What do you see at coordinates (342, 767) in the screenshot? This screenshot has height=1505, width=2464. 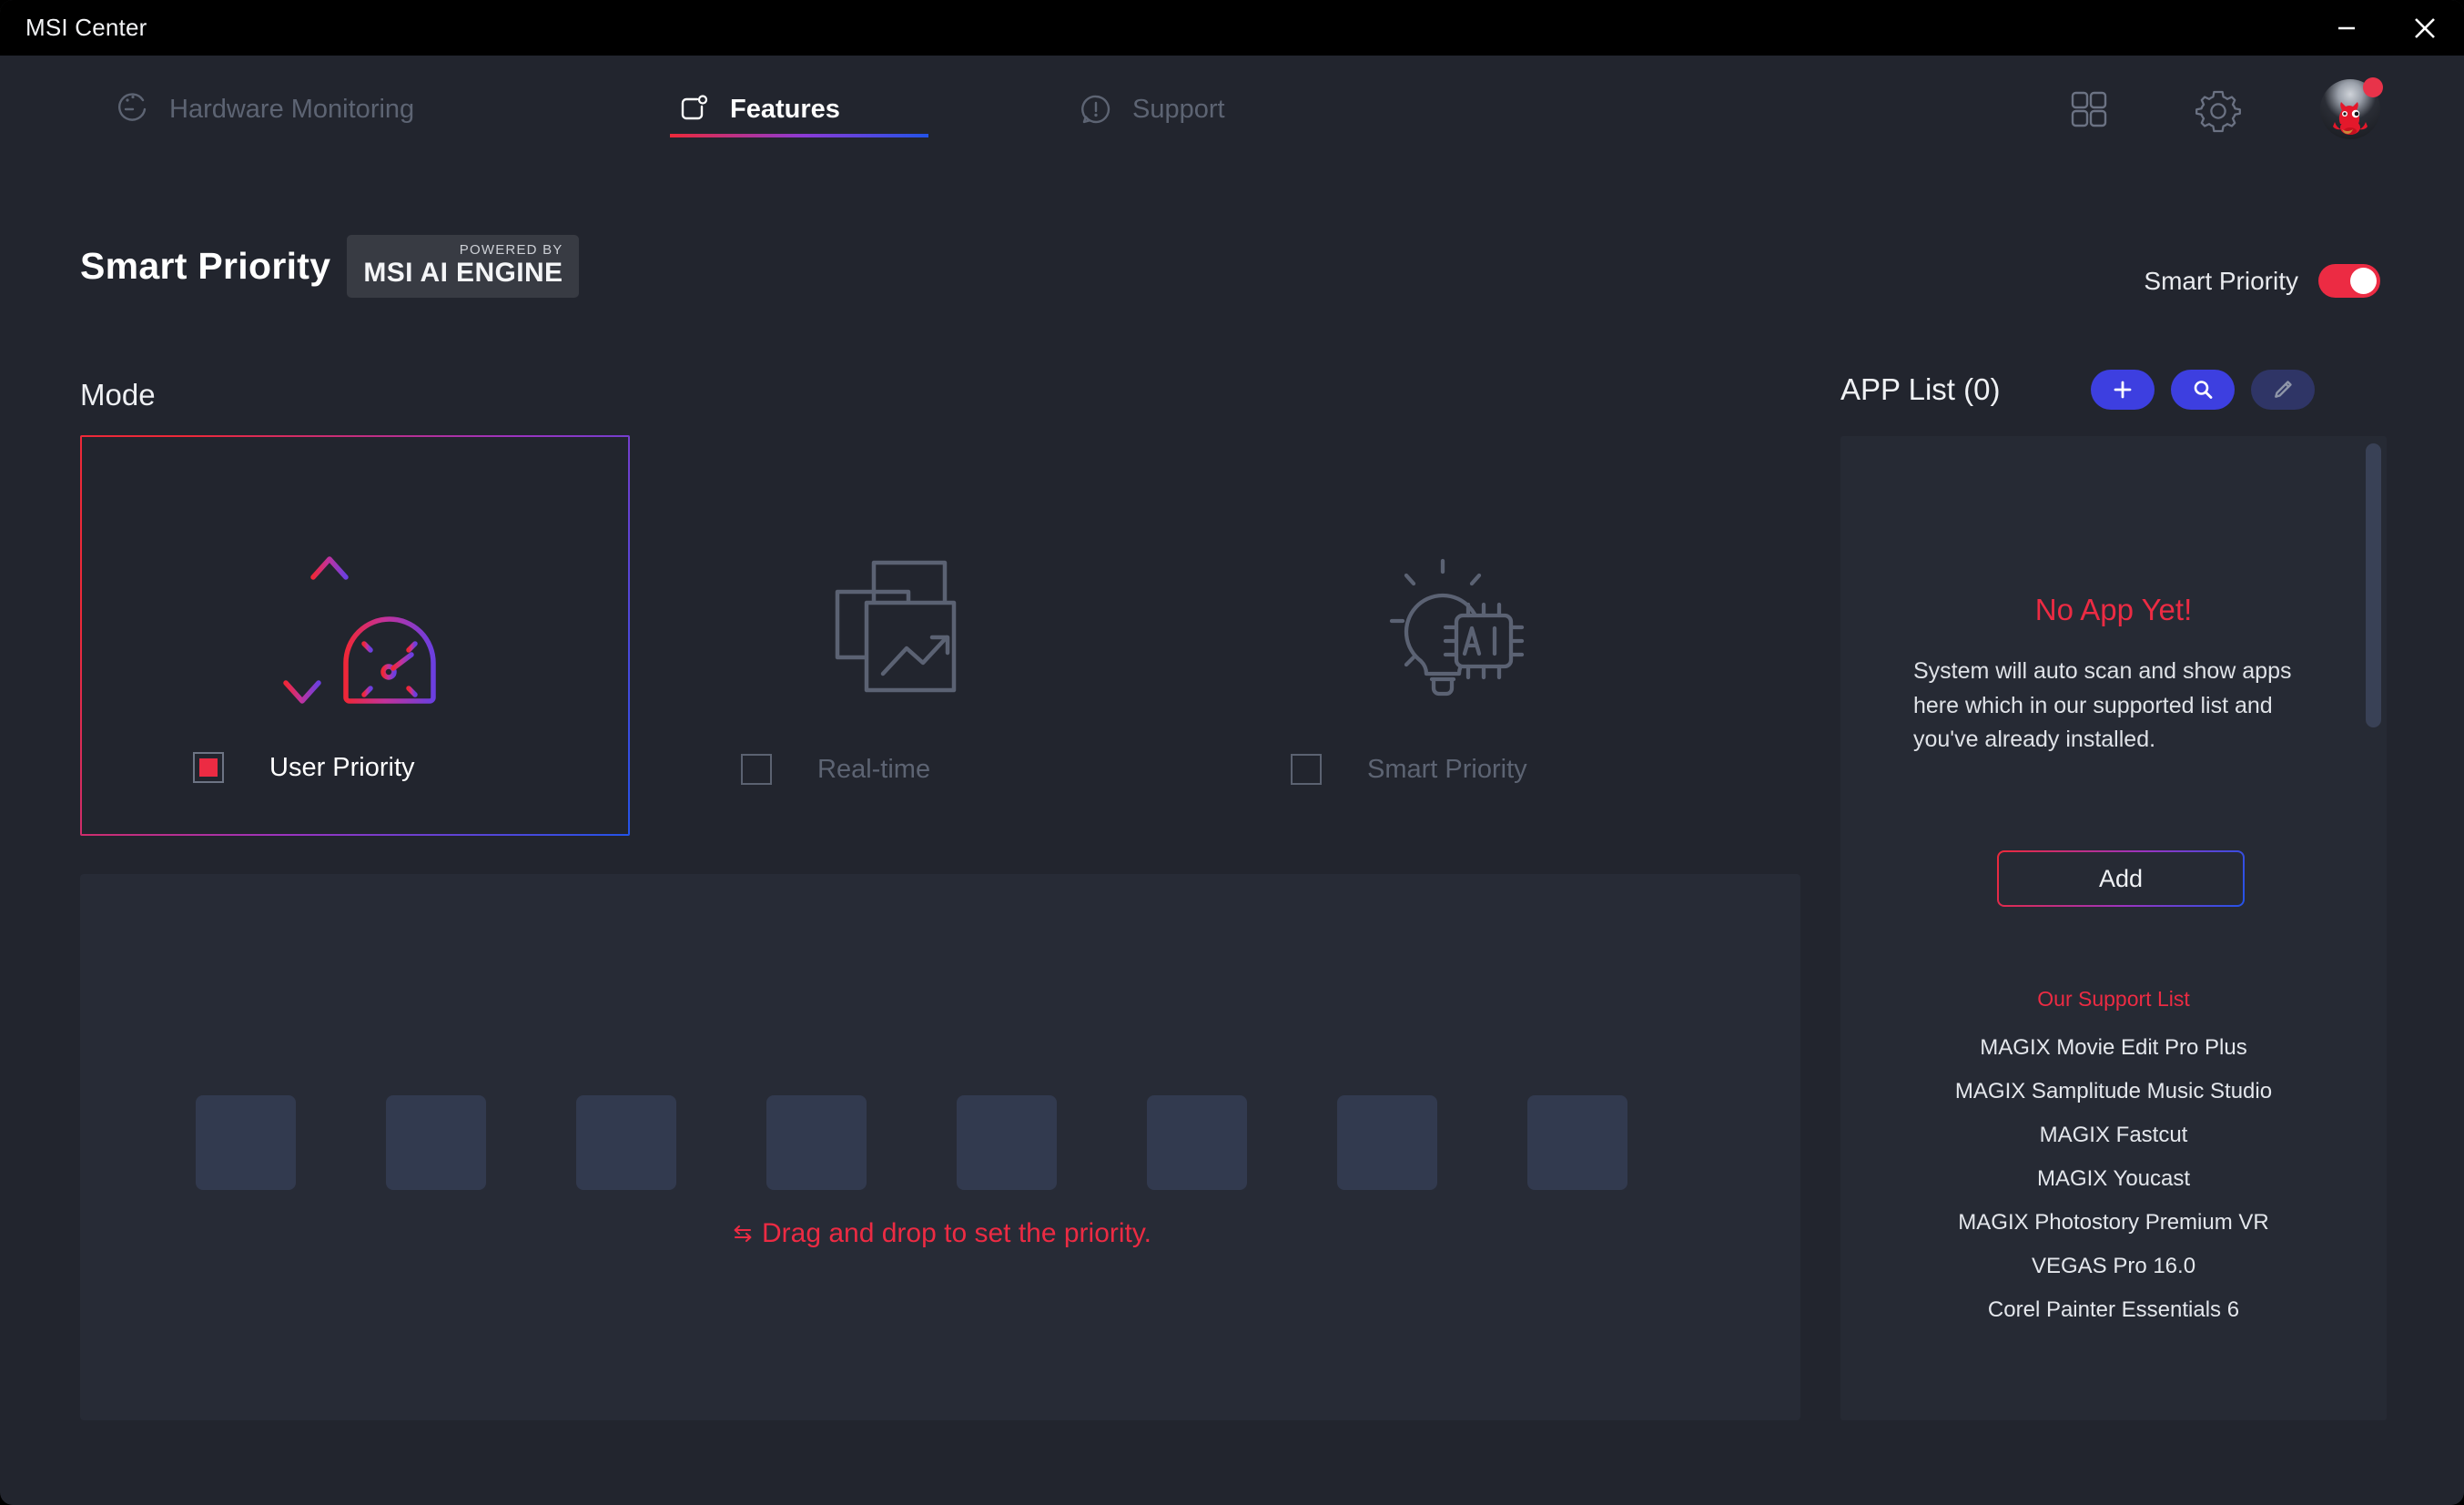 I see `mode-label-user-priority: User Priority` at bounding box center [342, 767].